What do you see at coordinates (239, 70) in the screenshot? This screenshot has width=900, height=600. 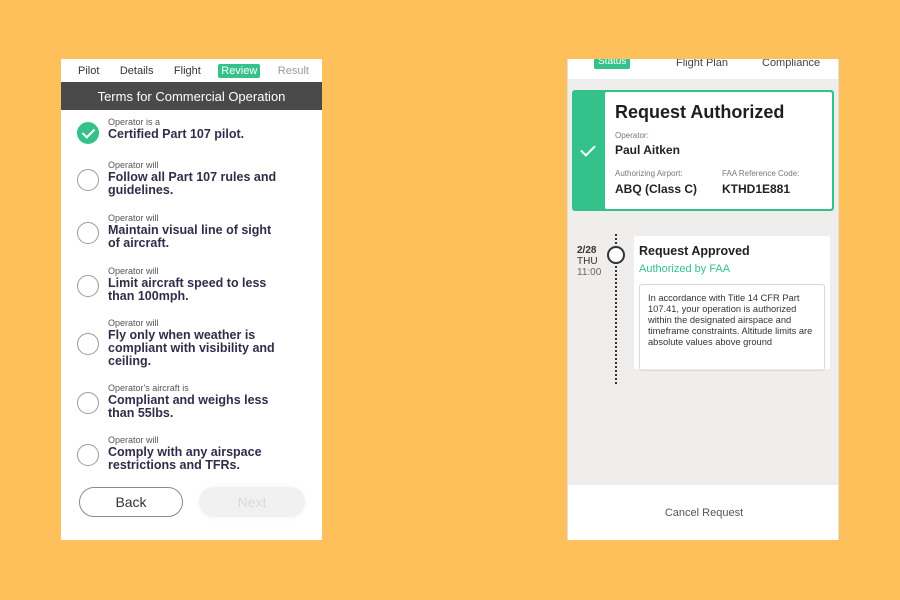 I see `step-review: Review` at bounding box center [239, 70].